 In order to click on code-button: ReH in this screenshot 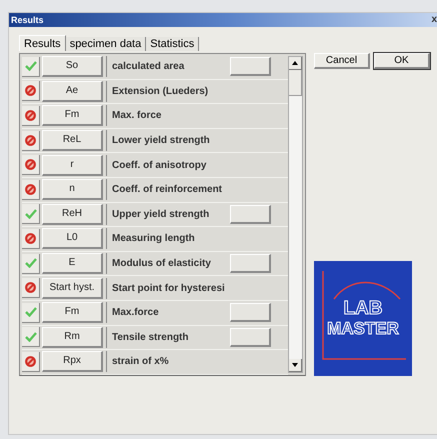, I will do `click(72, 214)`.